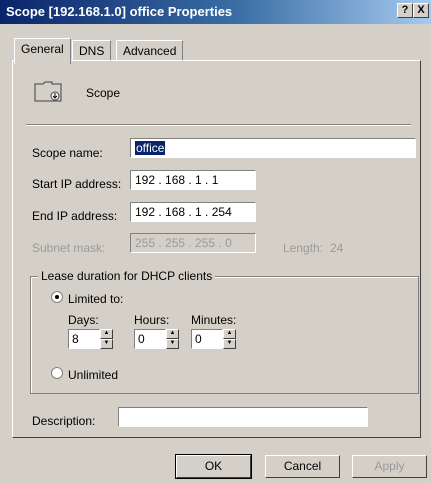 This screenshot has width=431, height=484. Describe the element at coordinates (213, 466) in the screenshot. I see `ok-button: OK` at that location.